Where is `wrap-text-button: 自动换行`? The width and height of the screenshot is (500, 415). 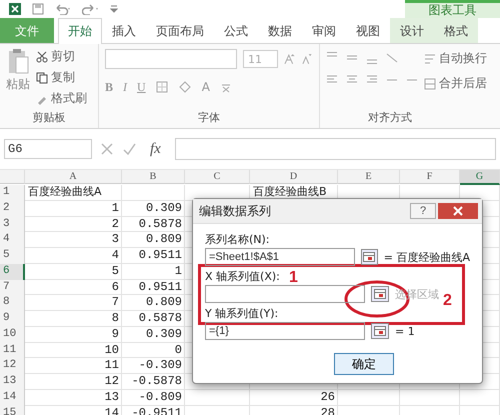 wrap-text-button: 自动换行 is located at coordinates (455, 58).